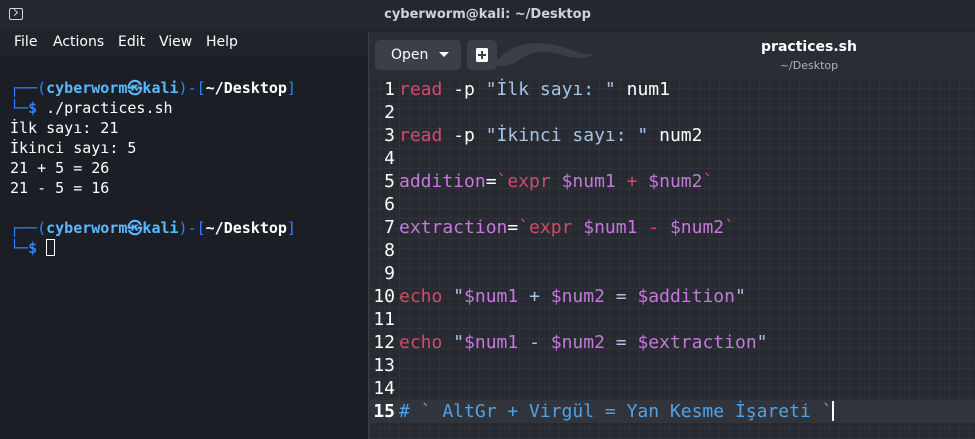  Describe the element at coordinates (442, 181) in the screenshot. I see `code-token: addition` at that location.